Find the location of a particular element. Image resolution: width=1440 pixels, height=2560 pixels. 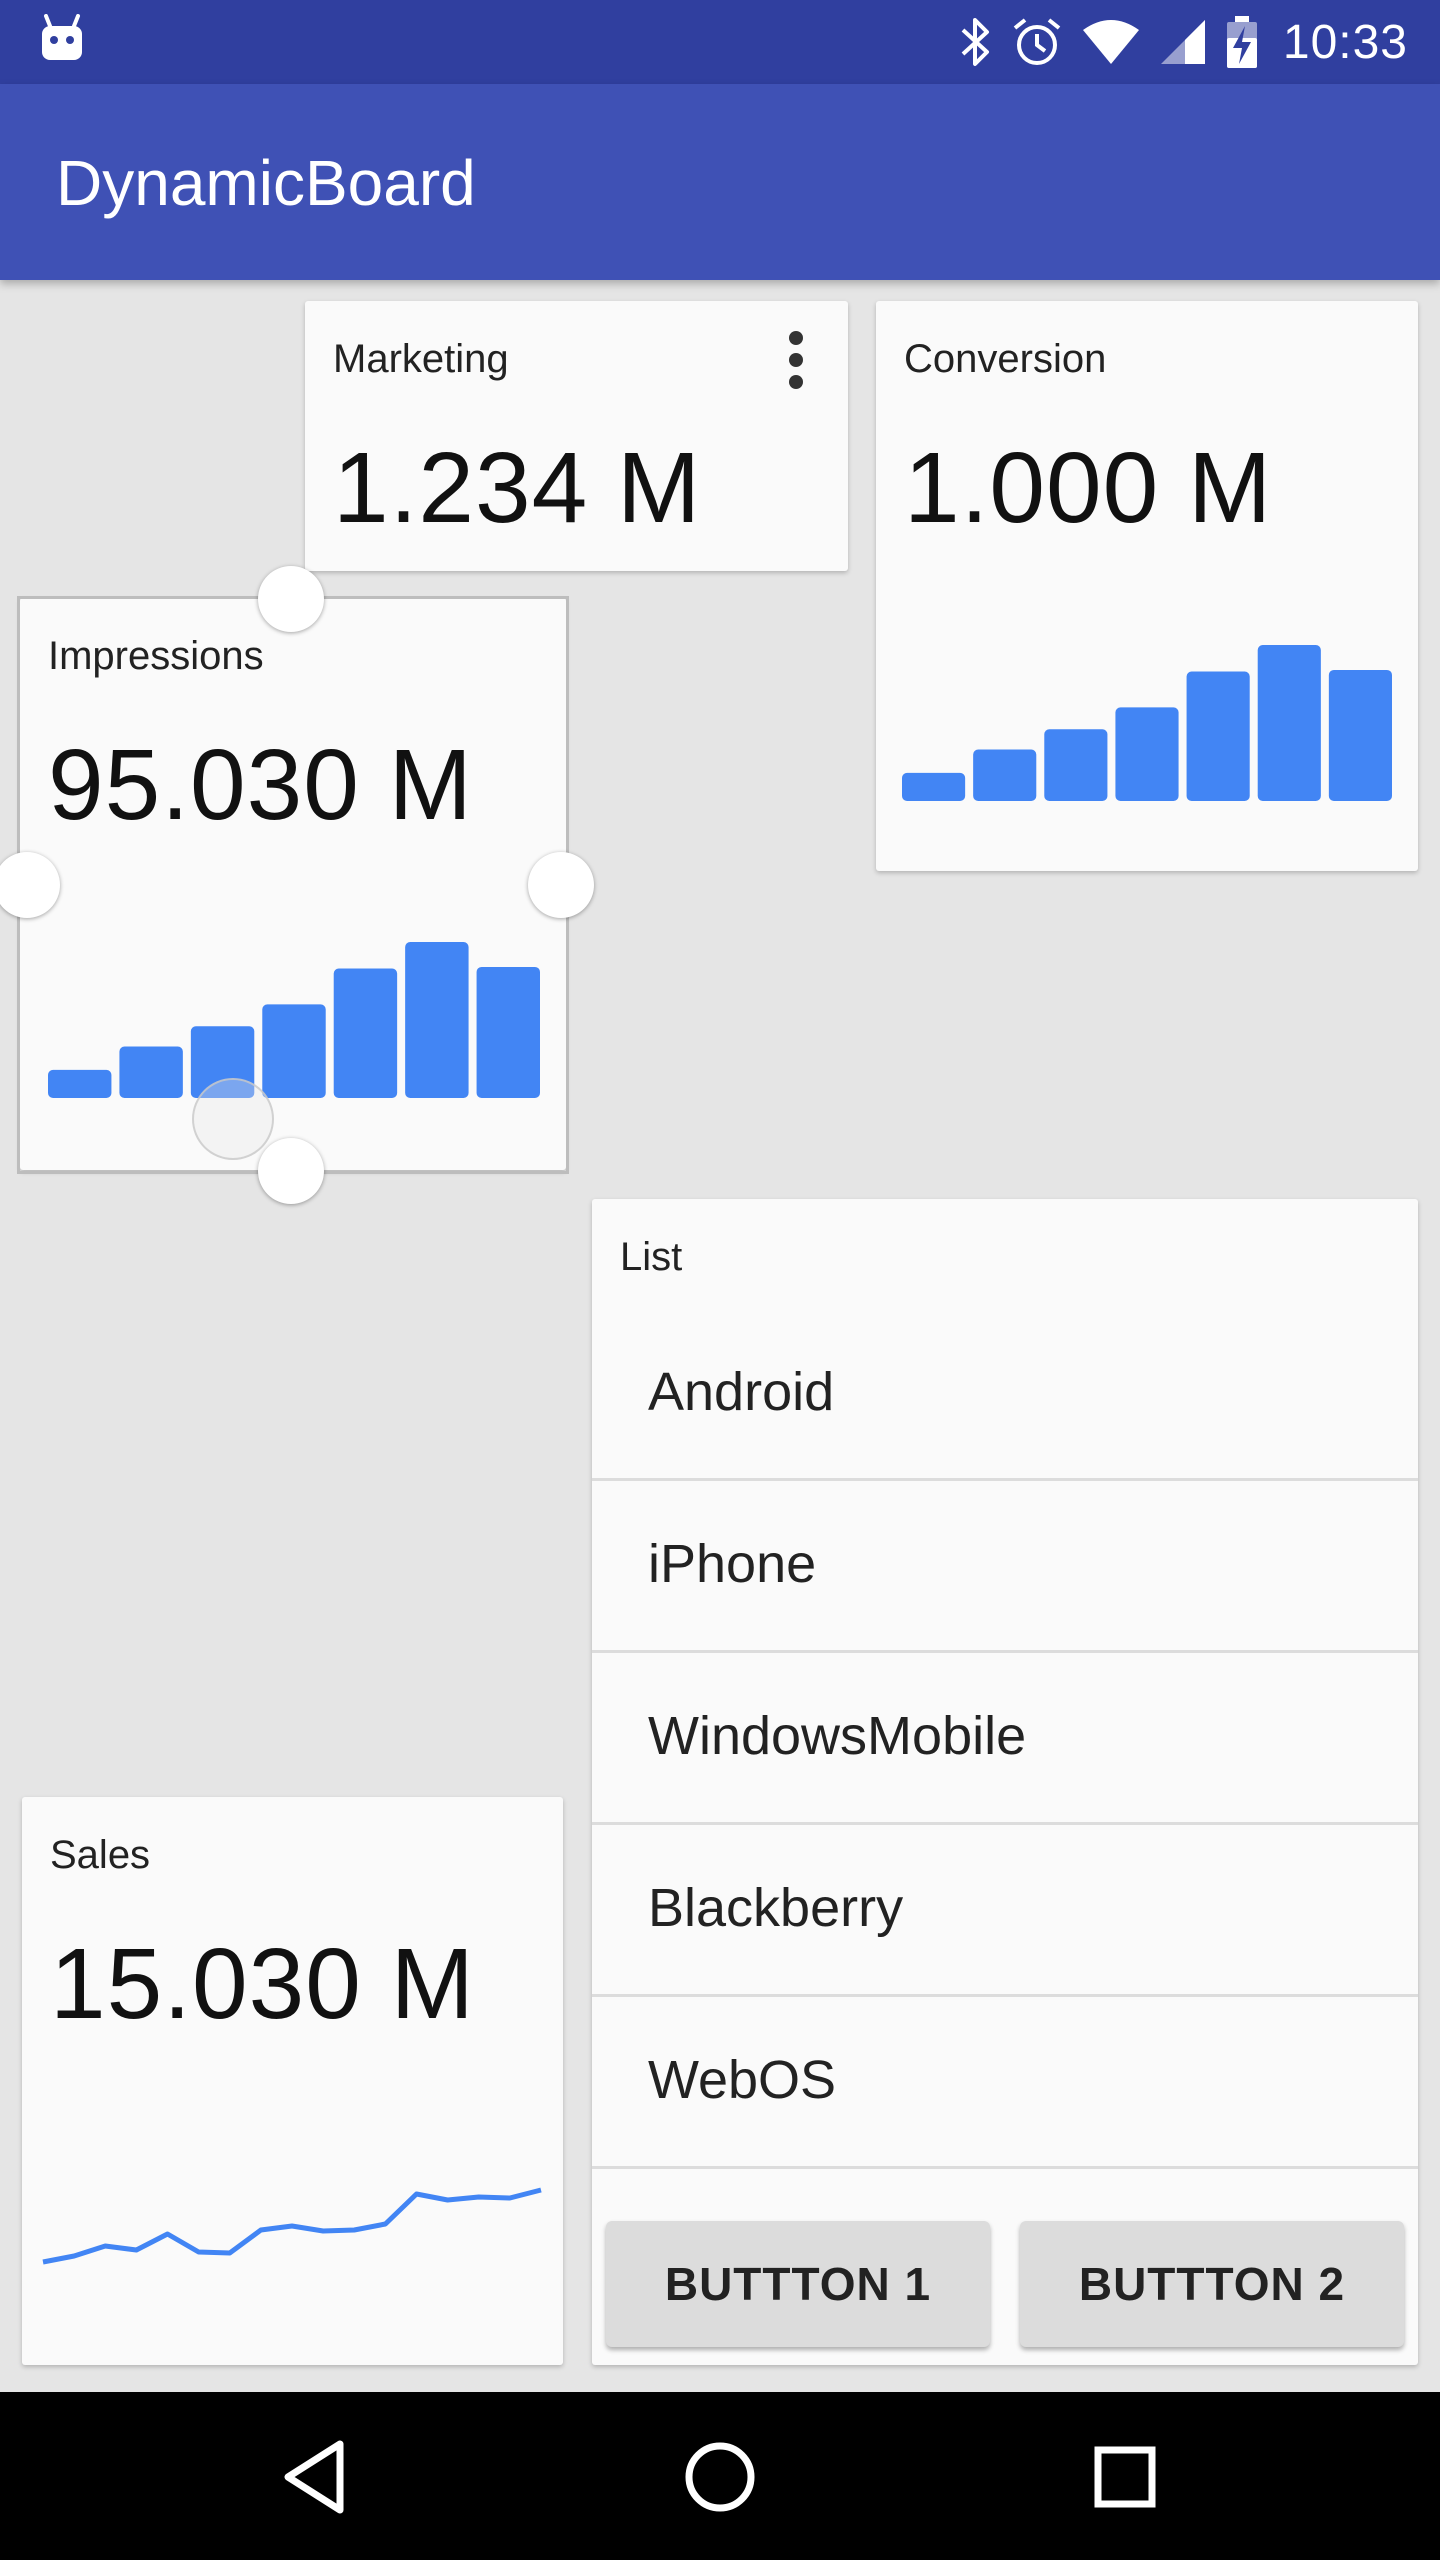

sales-line-chart is located at coordinates (292, 2226).